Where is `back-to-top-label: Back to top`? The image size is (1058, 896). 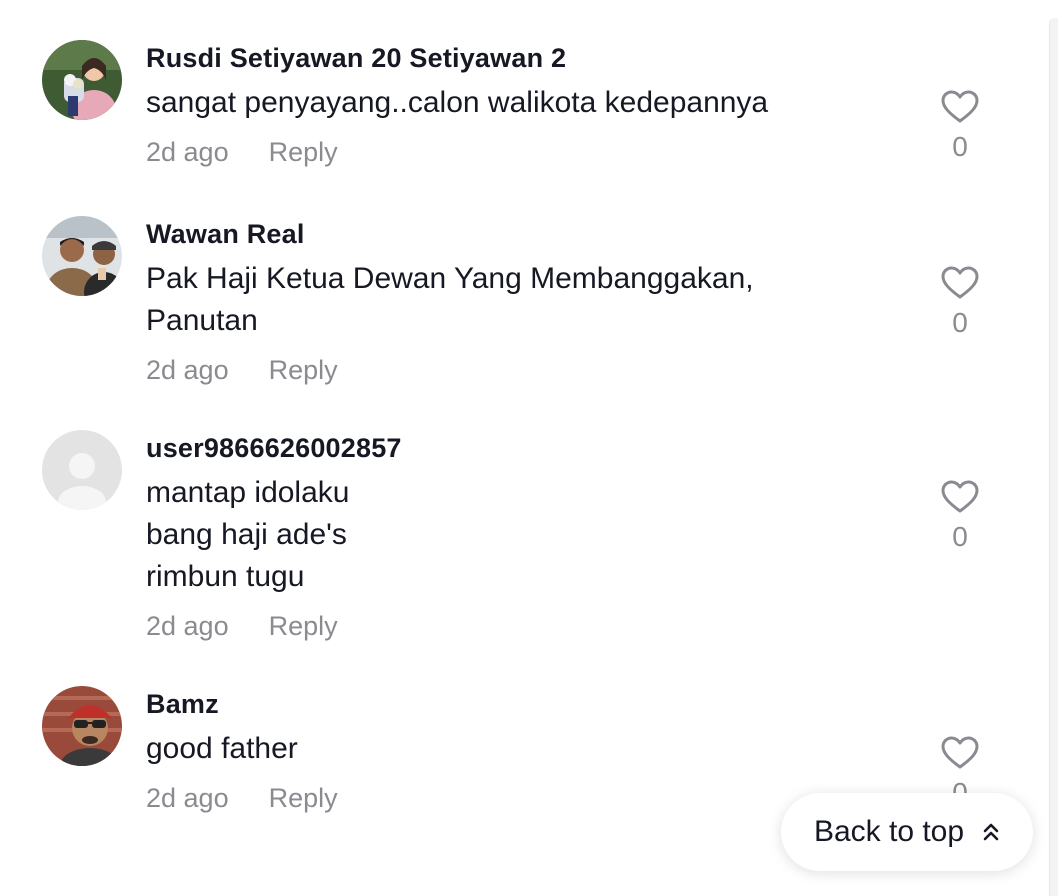
back-to-top-label: Back to top is located at coordinates (889, 831).